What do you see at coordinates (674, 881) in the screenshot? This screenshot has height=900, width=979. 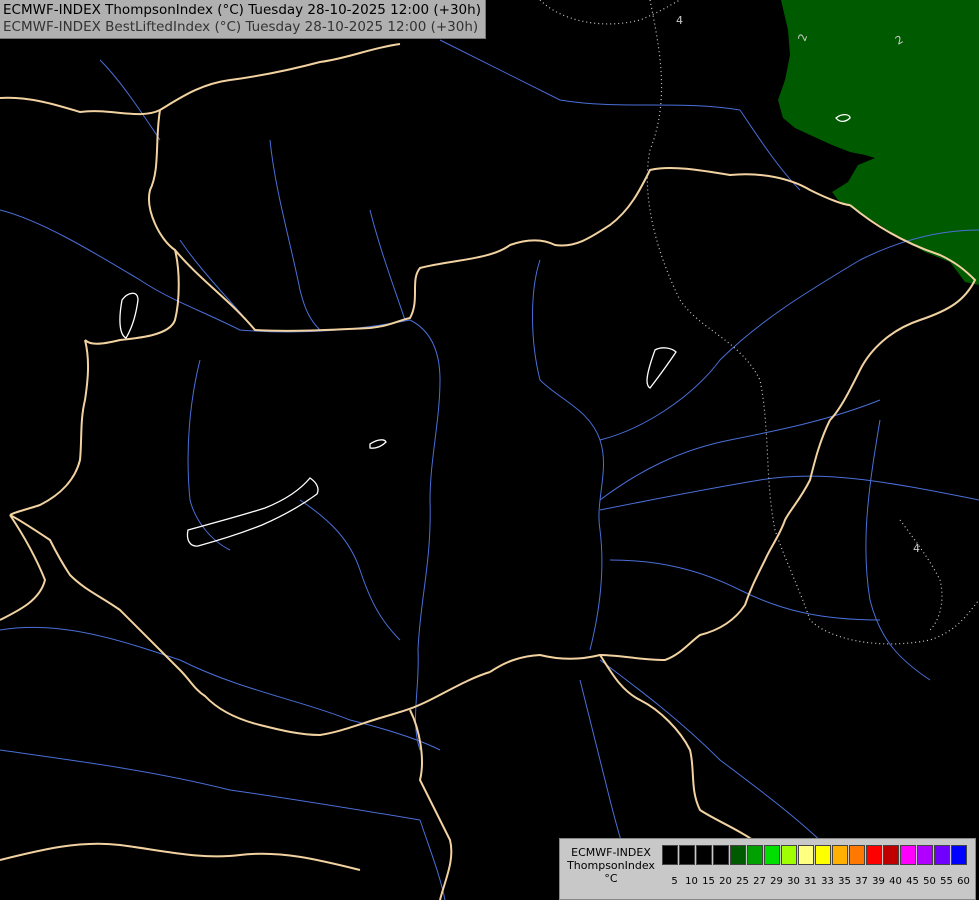 I see `legend-tick-label: 5` at bounding box center [674, 881].